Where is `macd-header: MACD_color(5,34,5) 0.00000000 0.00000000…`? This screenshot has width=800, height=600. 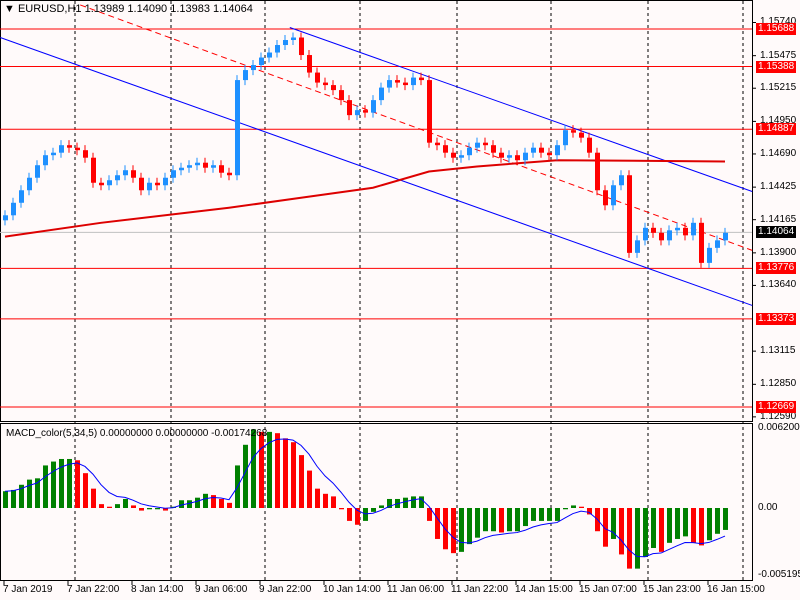
macd-header: MACD_color(5,34,5) 0.00000000 0.00000000… is located at coordinates (137, 433).